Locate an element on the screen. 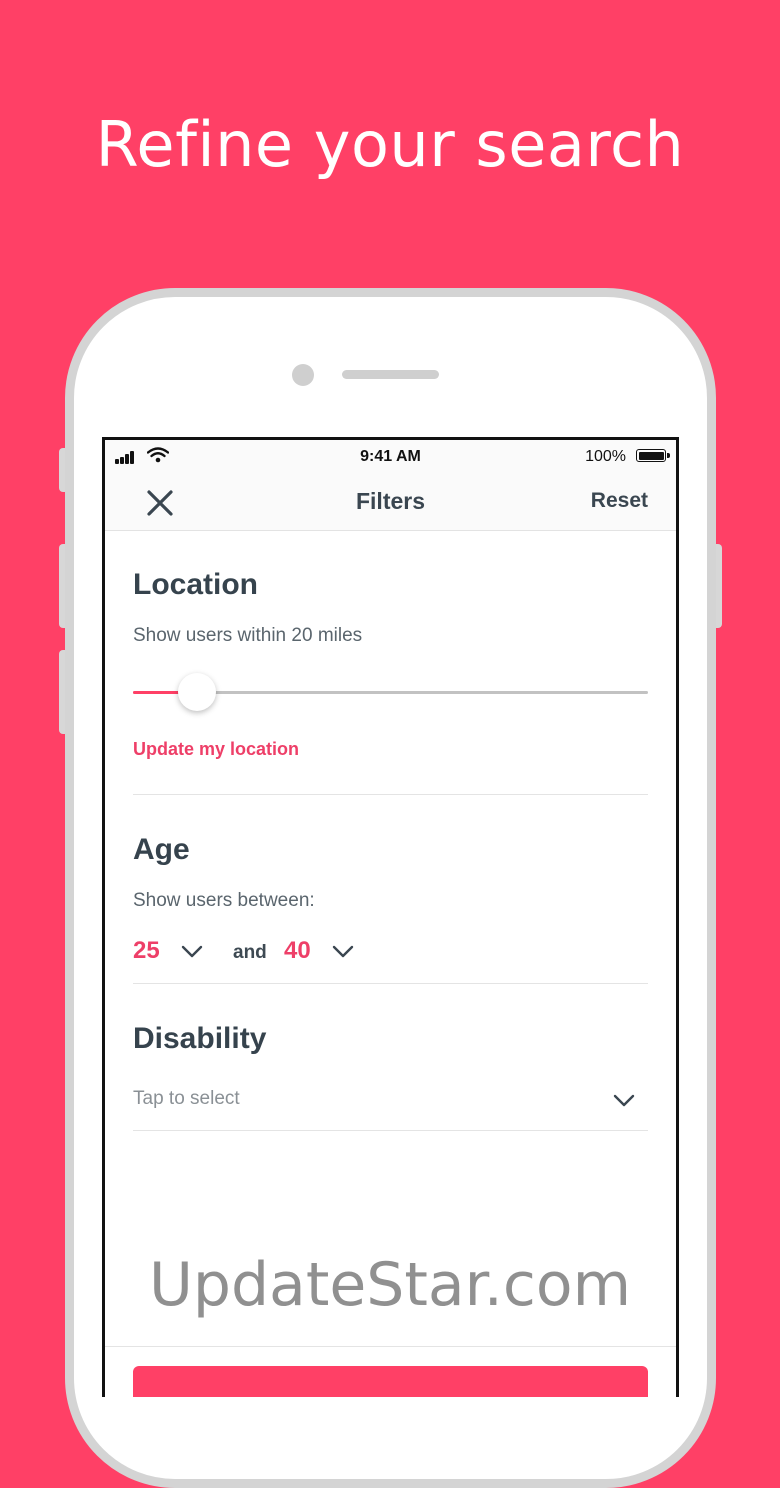  disability-select: Tap to select is located at coordinates (390, 1105).